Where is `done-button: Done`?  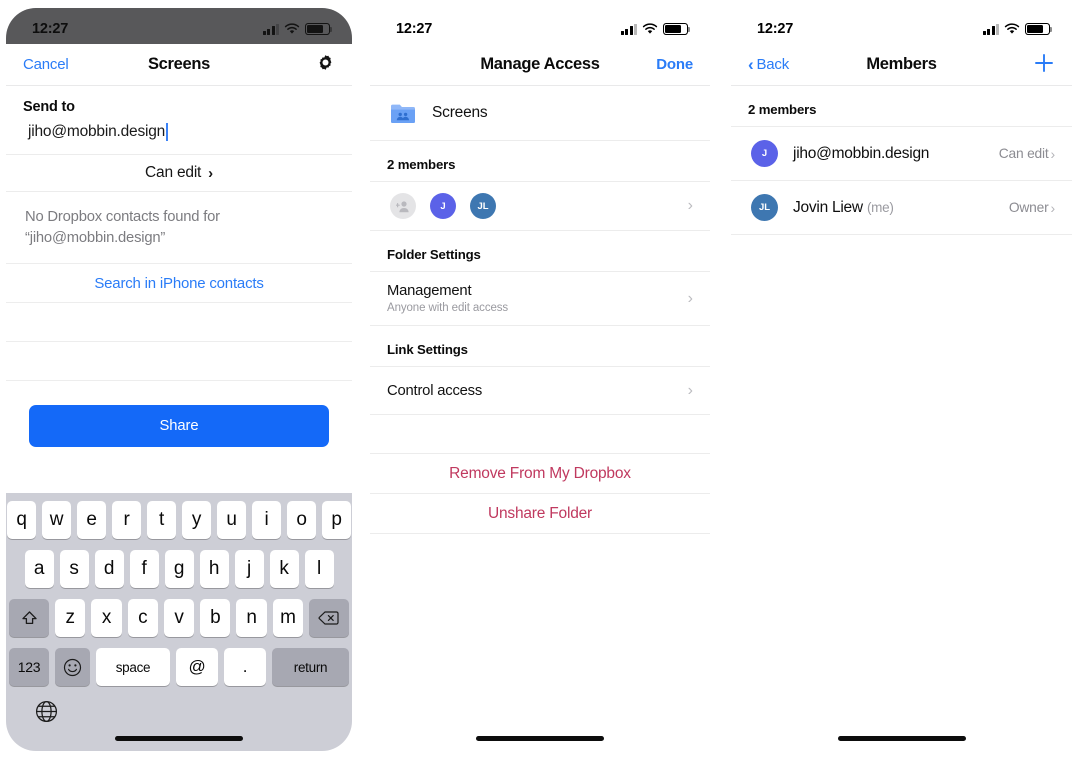
done-button: Done is located at coordinates (674, 64).